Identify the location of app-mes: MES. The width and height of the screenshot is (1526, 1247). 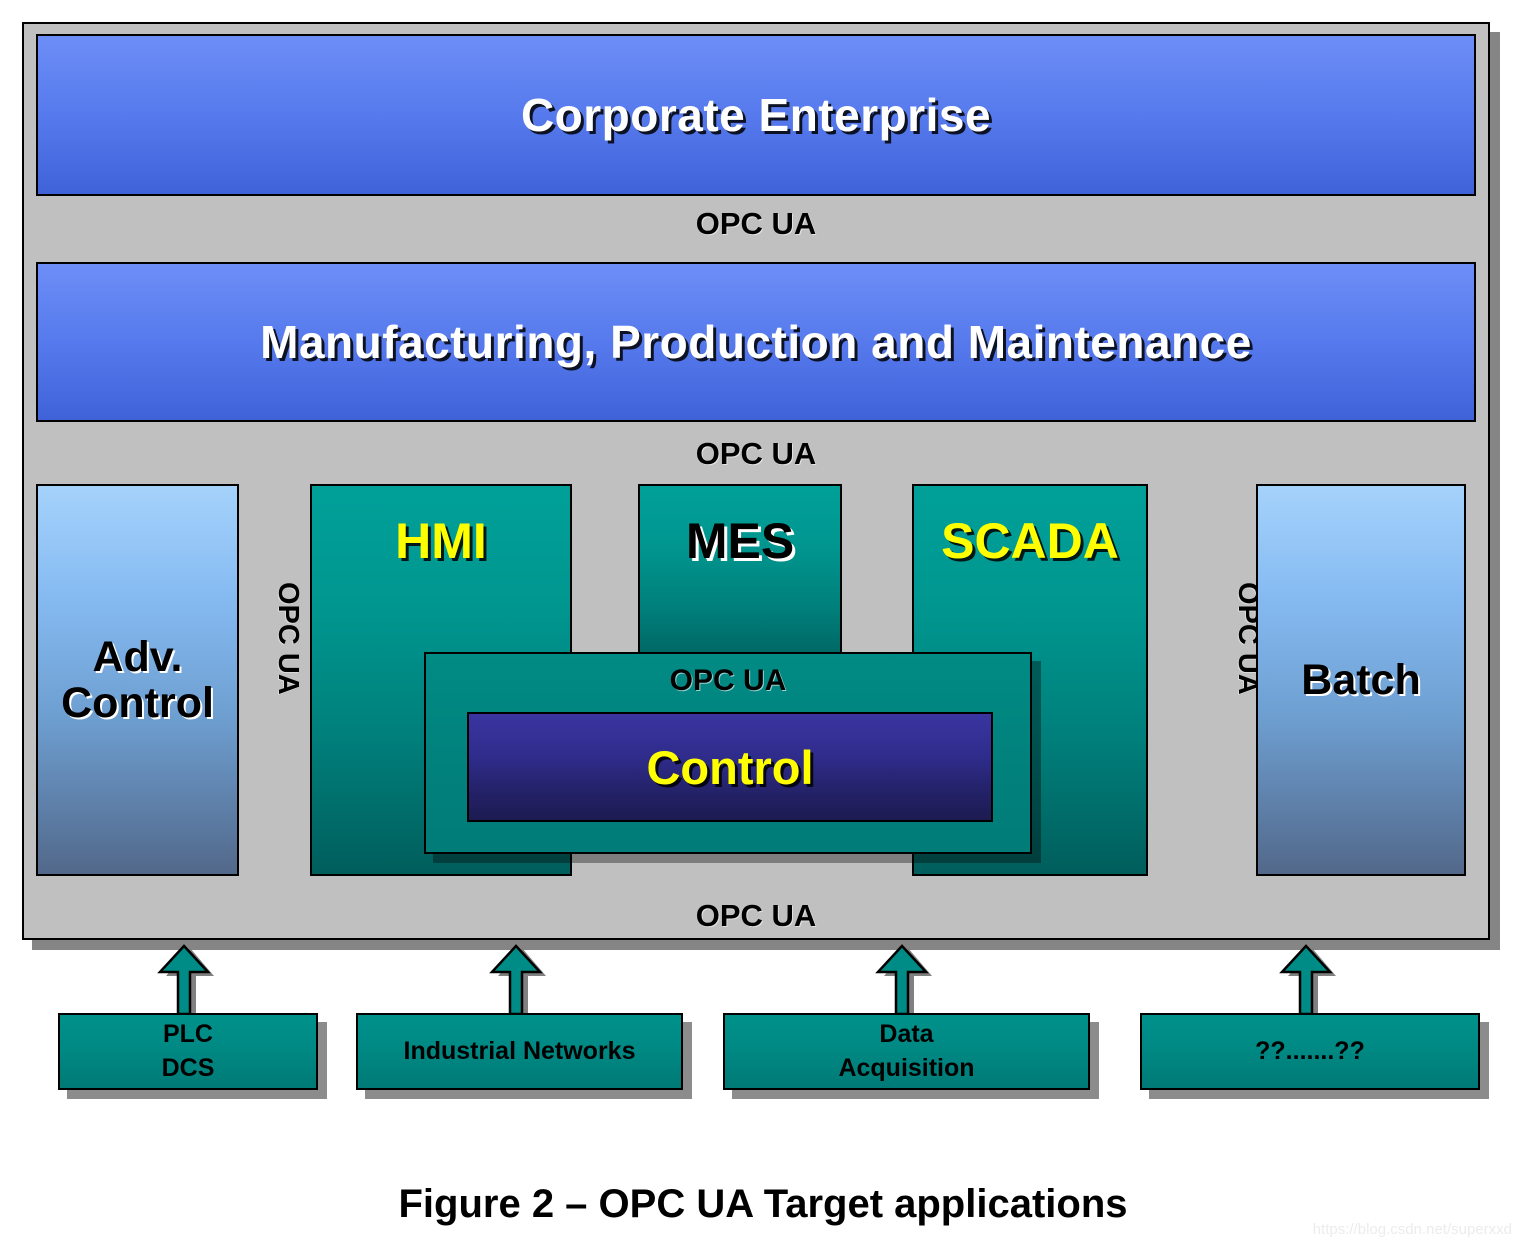
(740, 580).